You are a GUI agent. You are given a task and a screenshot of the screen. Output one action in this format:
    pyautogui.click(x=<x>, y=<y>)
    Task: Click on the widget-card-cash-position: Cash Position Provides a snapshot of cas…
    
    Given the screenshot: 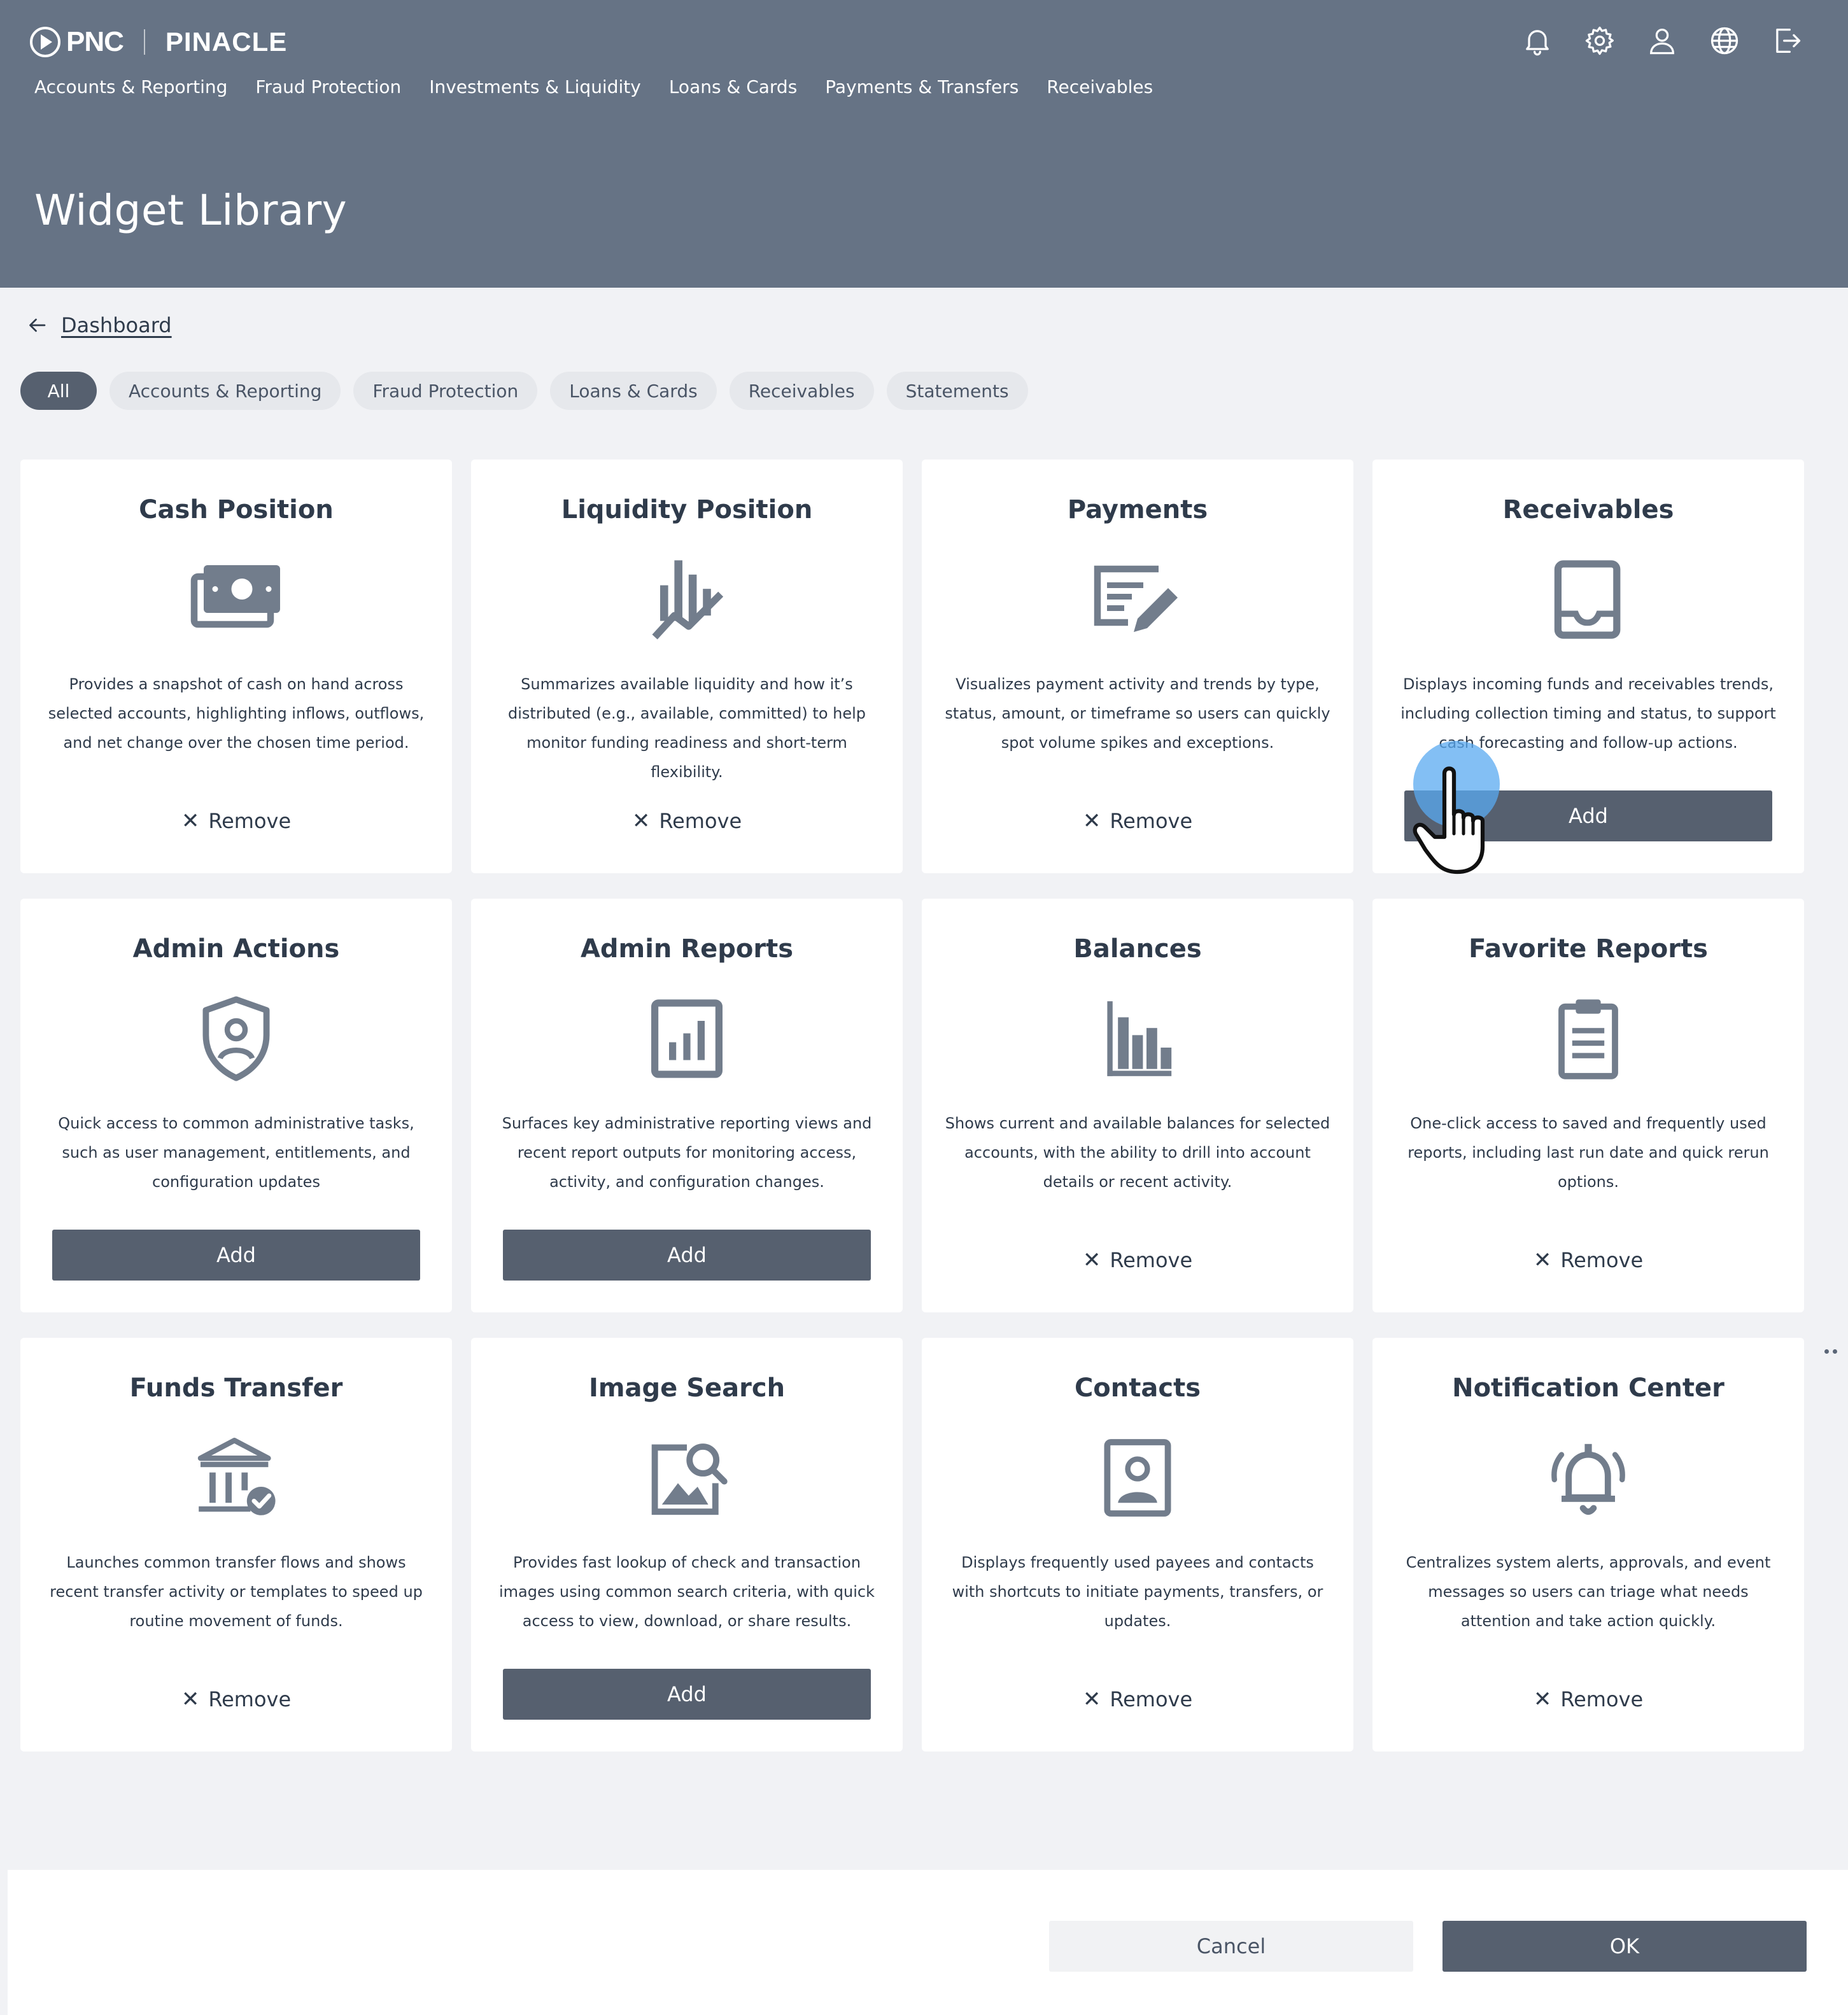 What is the action you would take?
    pyautogui.click(x=236, y=666)
    